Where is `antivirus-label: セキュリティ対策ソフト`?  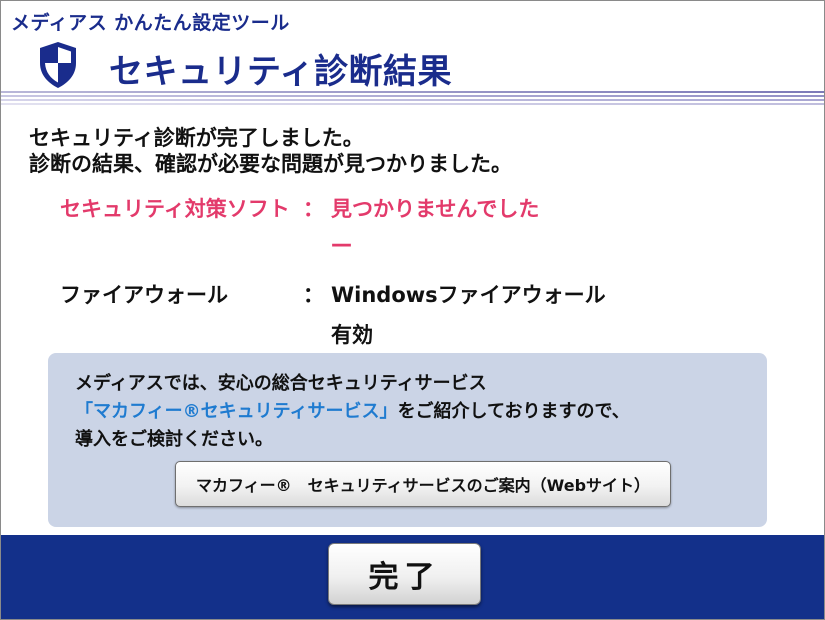
antivirus-label: セキュリティ対策ソフト is located at coordinates (175, 209).